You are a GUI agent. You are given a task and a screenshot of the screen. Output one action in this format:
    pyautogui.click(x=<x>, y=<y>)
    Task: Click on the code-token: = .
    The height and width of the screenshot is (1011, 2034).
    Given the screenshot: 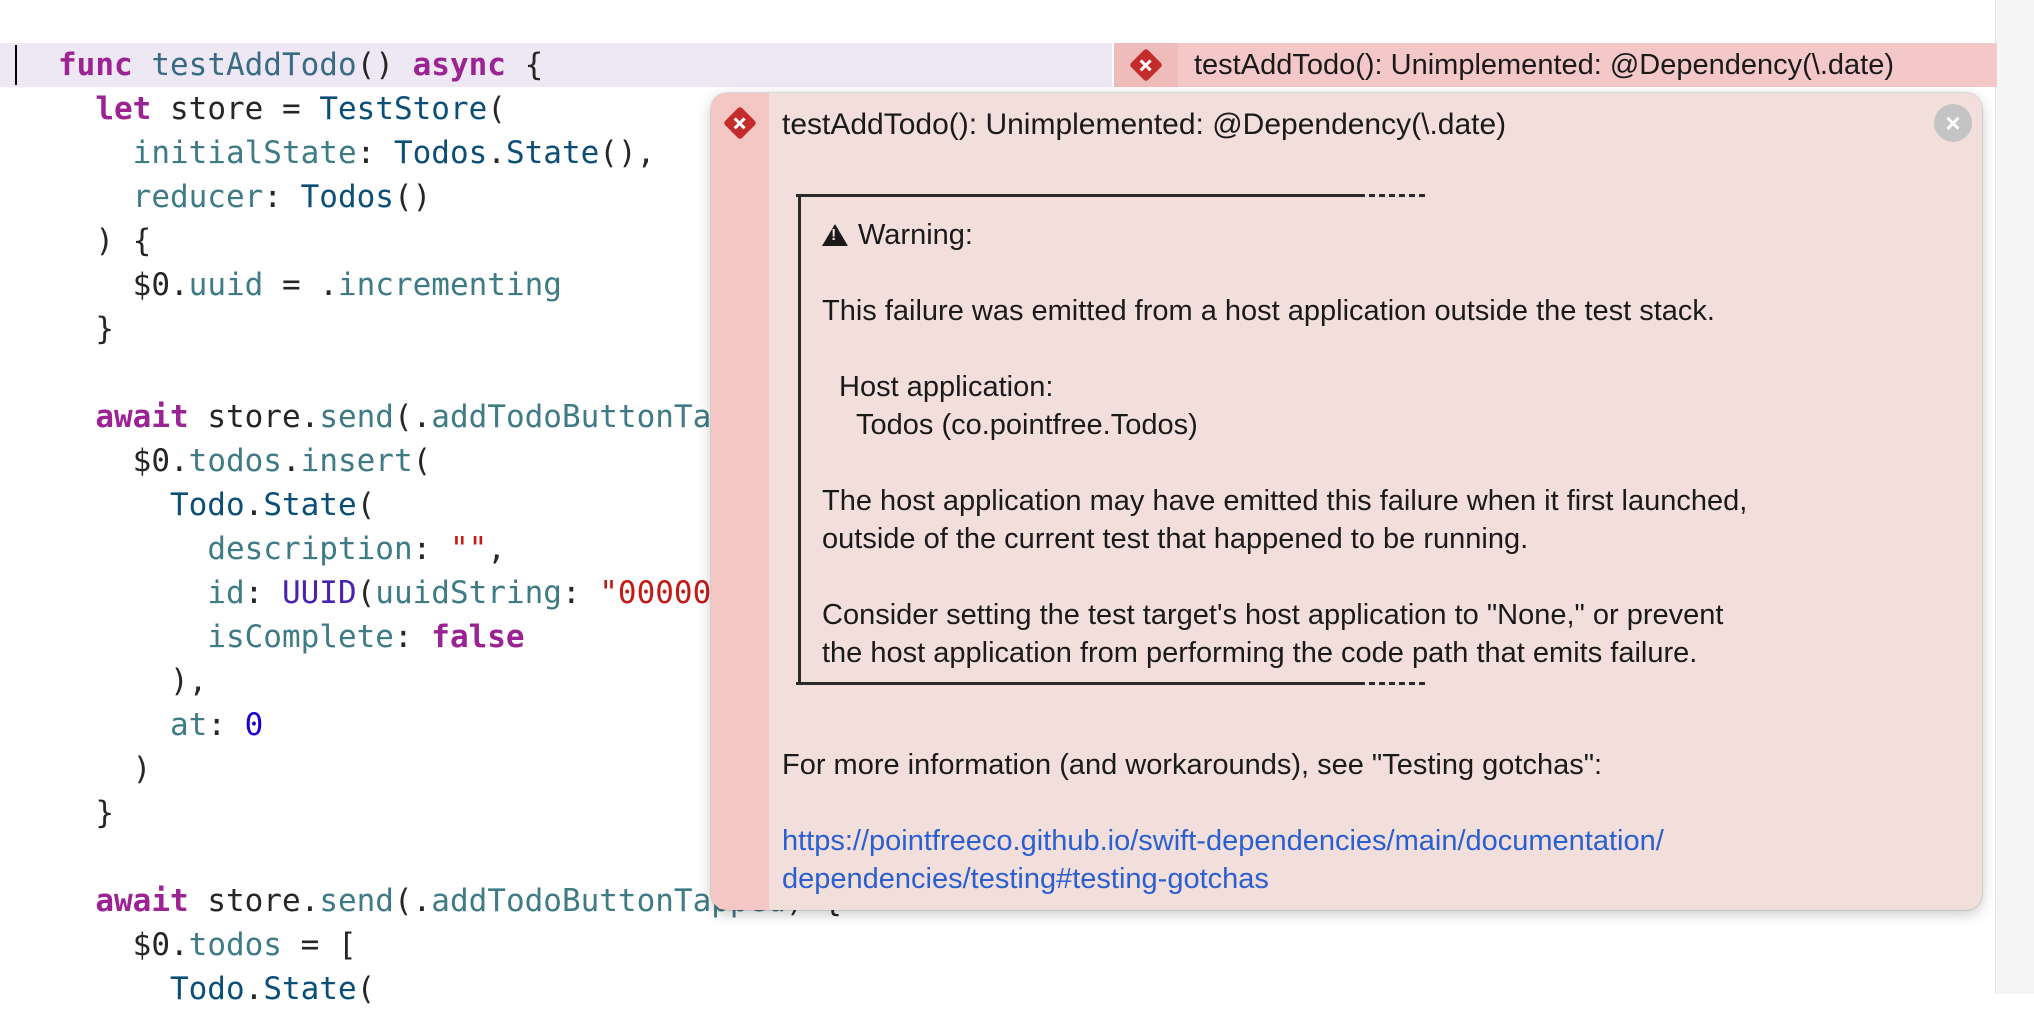 What is the action you would take?
    pyautogui.click(x=300, y=285)
    